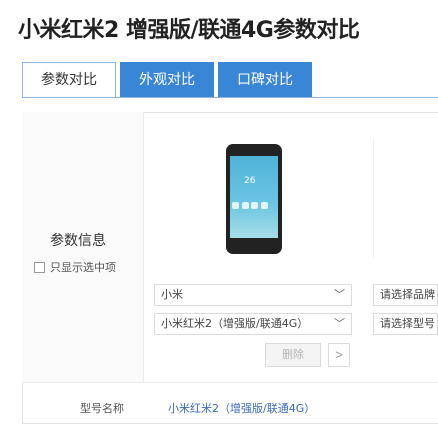  I want to click on model-select-empty: 请选择型号, so click(405, 324).